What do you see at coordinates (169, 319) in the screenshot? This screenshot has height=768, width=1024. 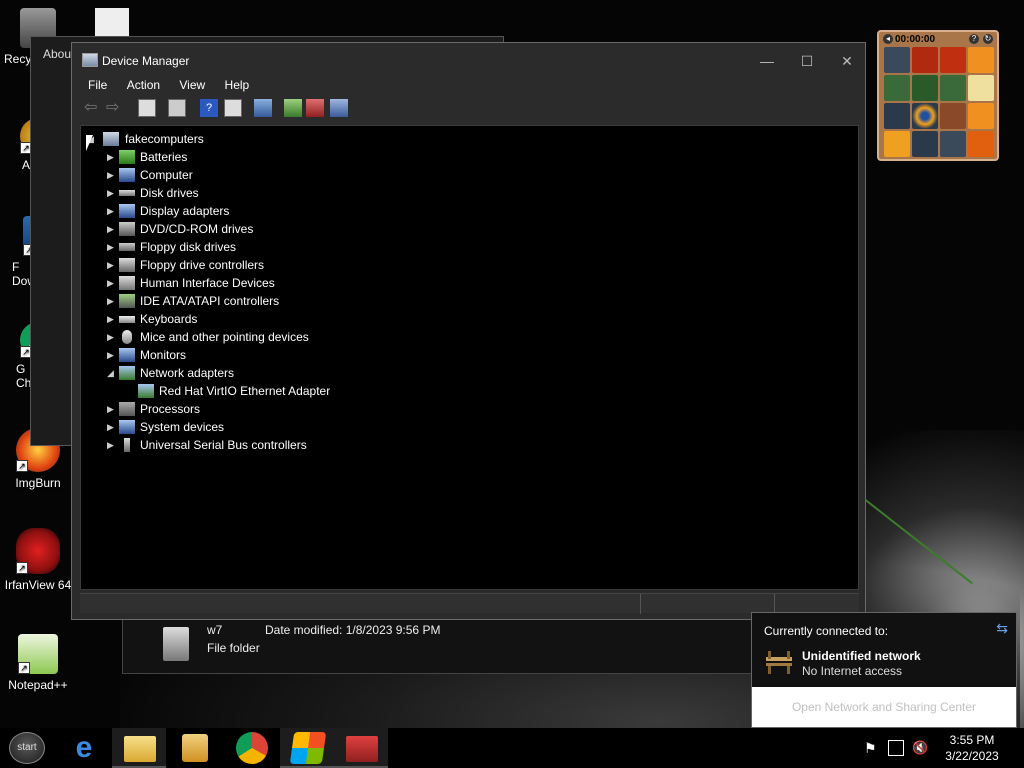 I see `tree-item-label: Keyboards` at bounding box center [169, 319].